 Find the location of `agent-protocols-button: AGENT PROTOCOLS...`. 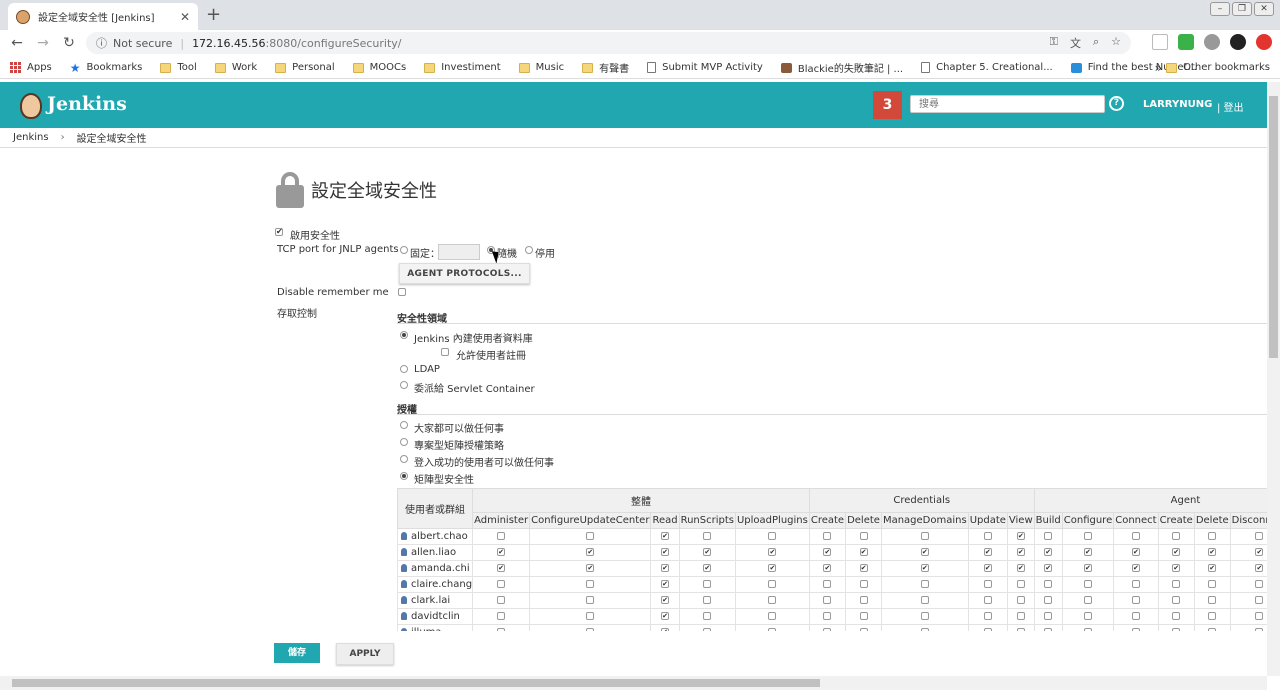

agent-protocols-button: AGENT PROTOCOLS... is located at coordinates (464, 273).